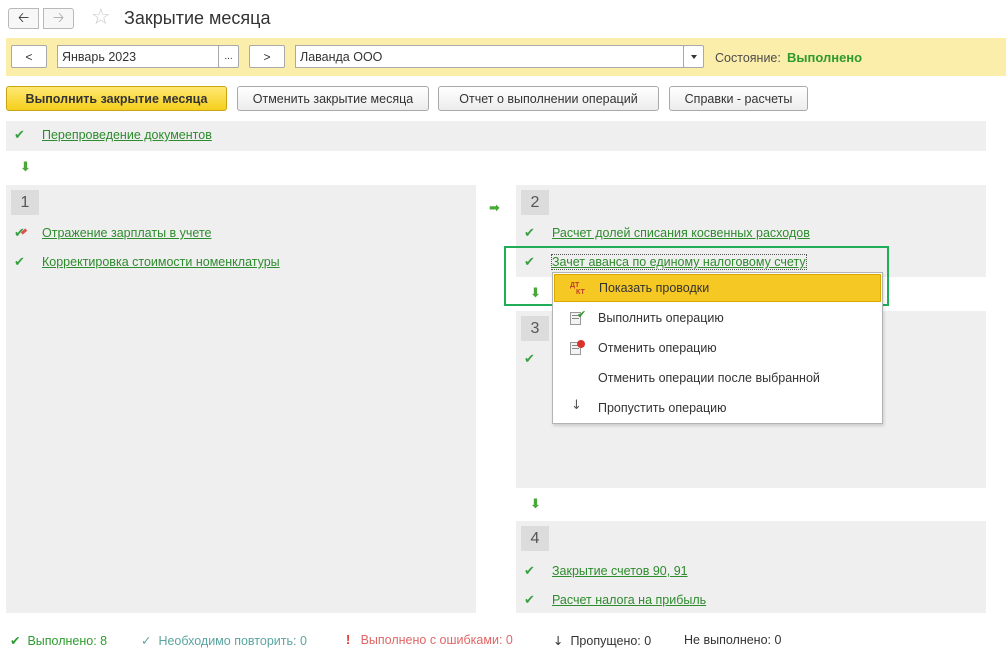 The image size is (1006, 651). What do you see at coordinates (224, 640) in the screenshot?
I see `status-repeat: ✓ Необходимо повторить: 0` at bounding box center [224, 640].